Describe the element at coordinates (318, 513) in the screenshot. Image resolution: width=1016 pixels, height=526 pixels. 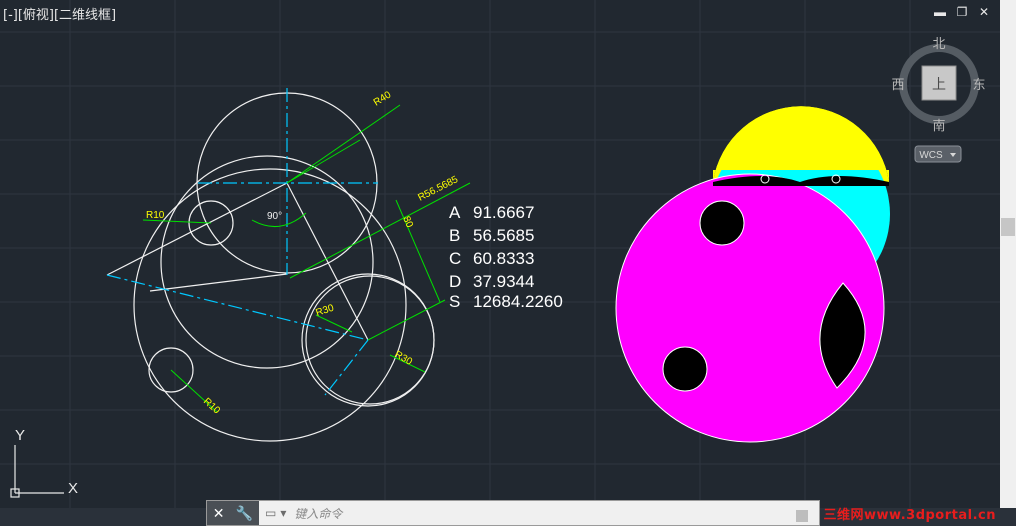
I see `command-input: 键入命令` at that location.